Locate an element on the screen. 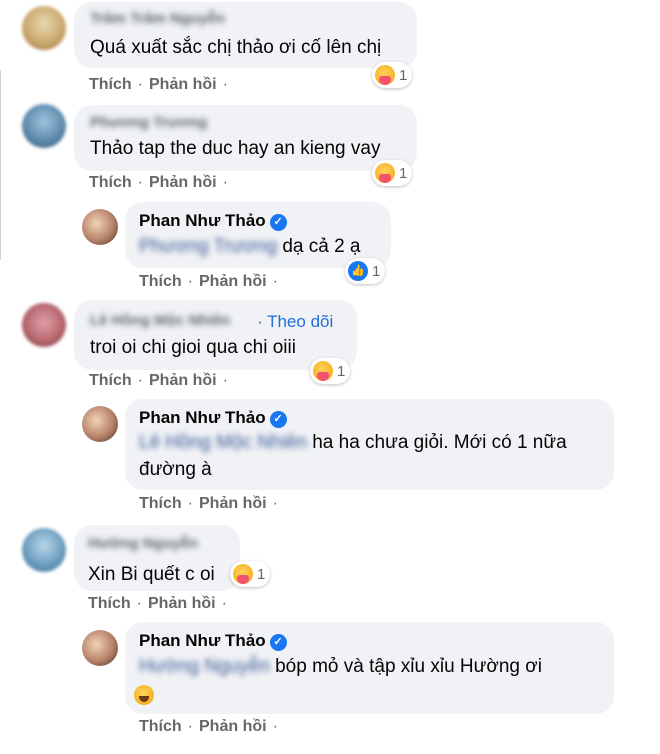  laughing-emoji-icon is located at coordinates (146, 695).